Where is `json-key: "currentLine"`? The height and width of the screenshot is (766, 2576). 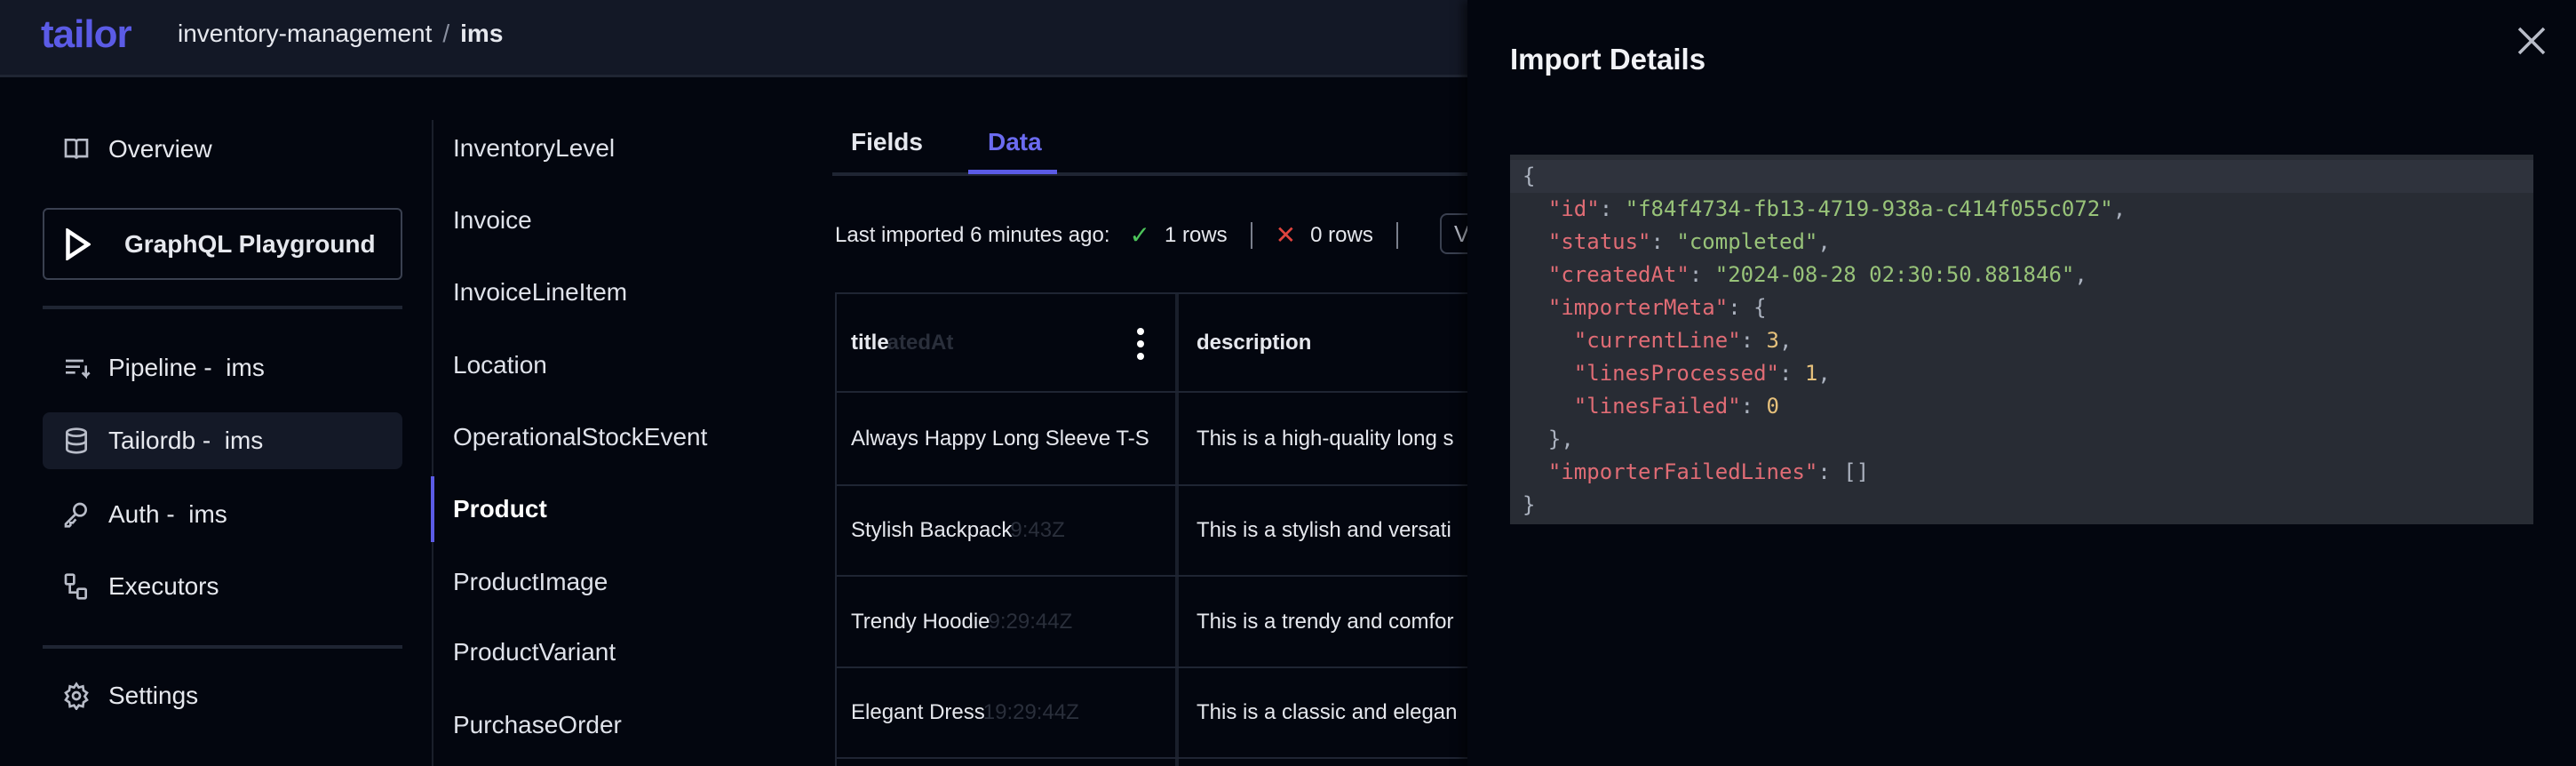 json-key: "currentLine" is located at coordinates (1657, 340).